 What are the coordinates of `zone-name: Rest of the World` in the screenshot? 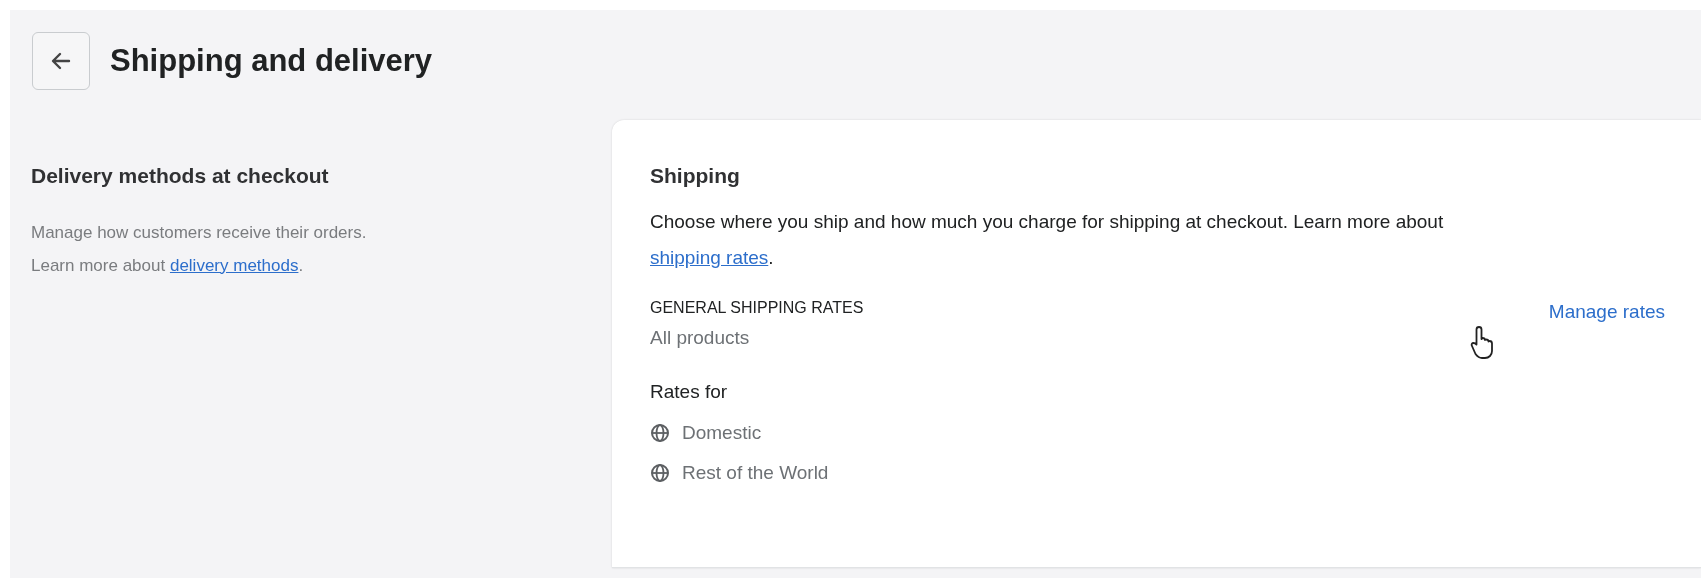 It's located at (755, 473).